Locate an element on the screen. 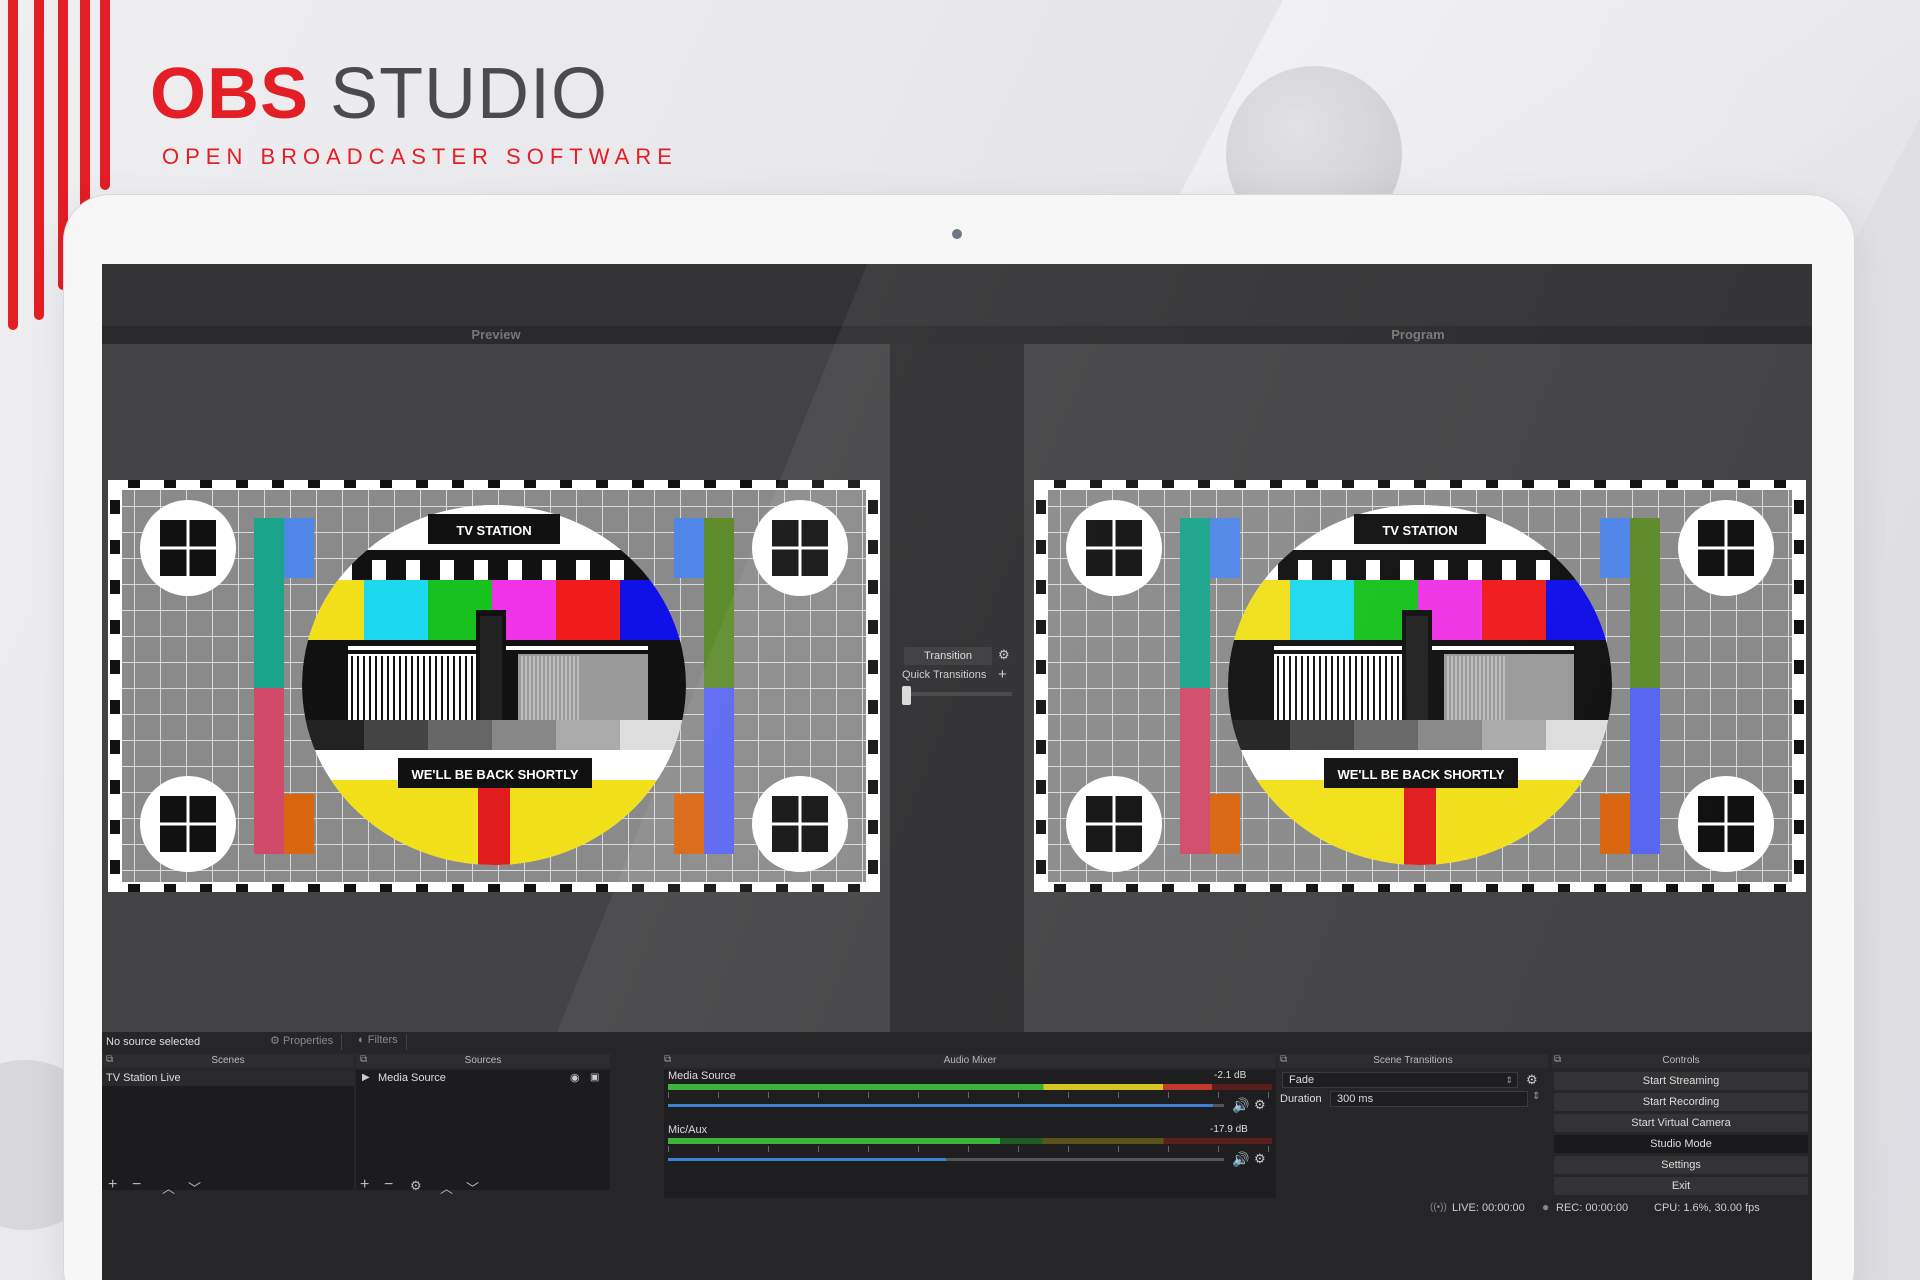 This screenshot has width=1920, height=1280. filters-label: Filters is located at coordinates (382, 1040).